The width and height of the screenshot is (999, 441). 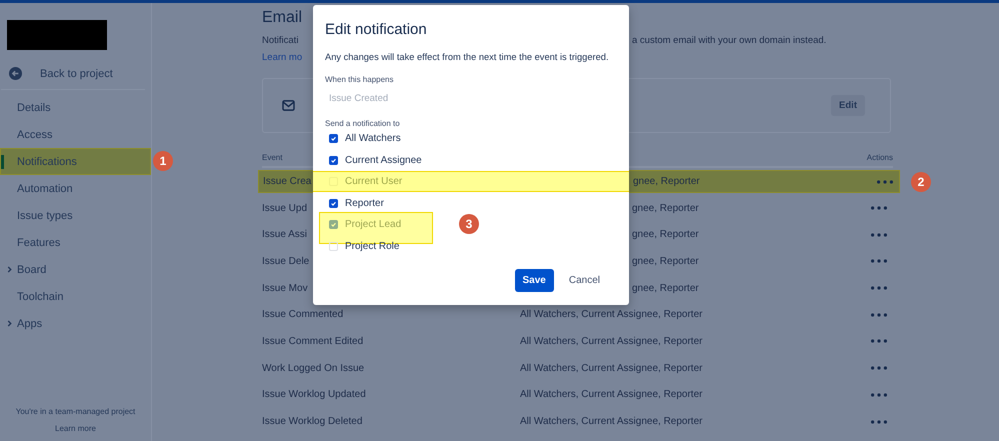 I want to click on field-label: When this happens, so click(x=359, y=79).